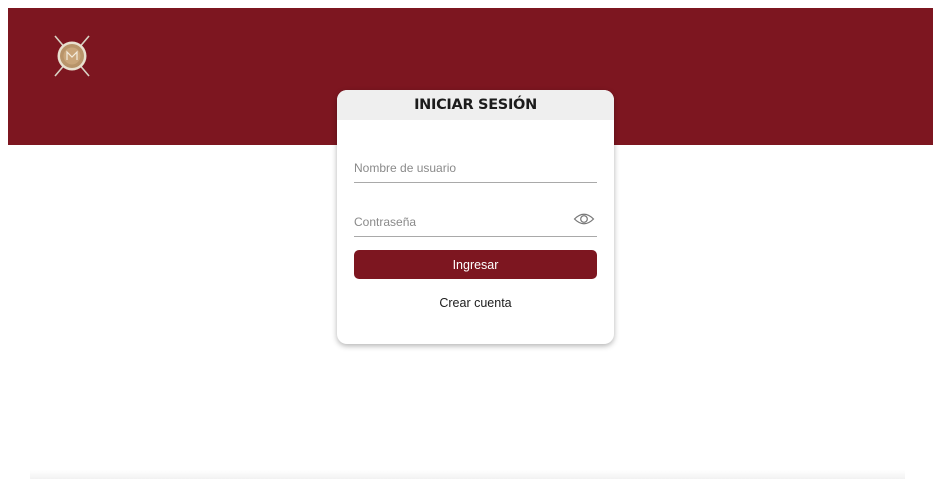  Describe the element at coordinates (475, 264) in the screenshot. I see `login-submit-button: Ingresar` at that location.